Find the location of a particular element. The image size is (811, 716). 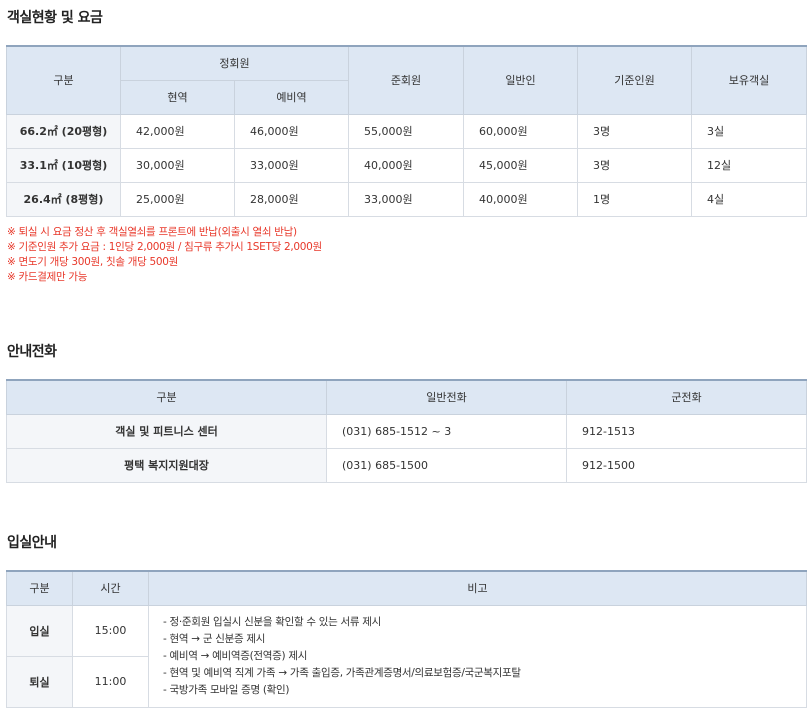

checkin-header-time: 시간 is located at coordinates (110, 588).